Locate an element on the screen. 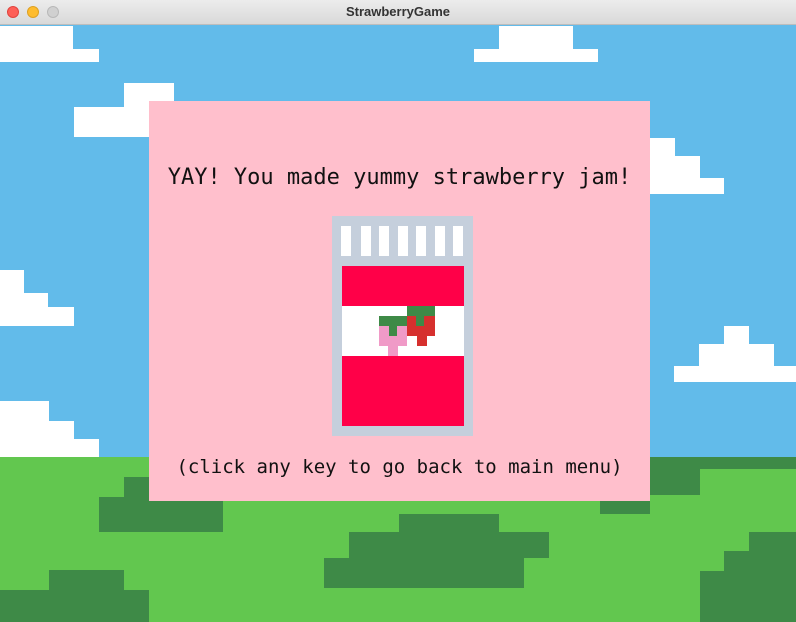 The image size is (796, 622). window-title: StrawberryGame is located at coordinates (398, 11).